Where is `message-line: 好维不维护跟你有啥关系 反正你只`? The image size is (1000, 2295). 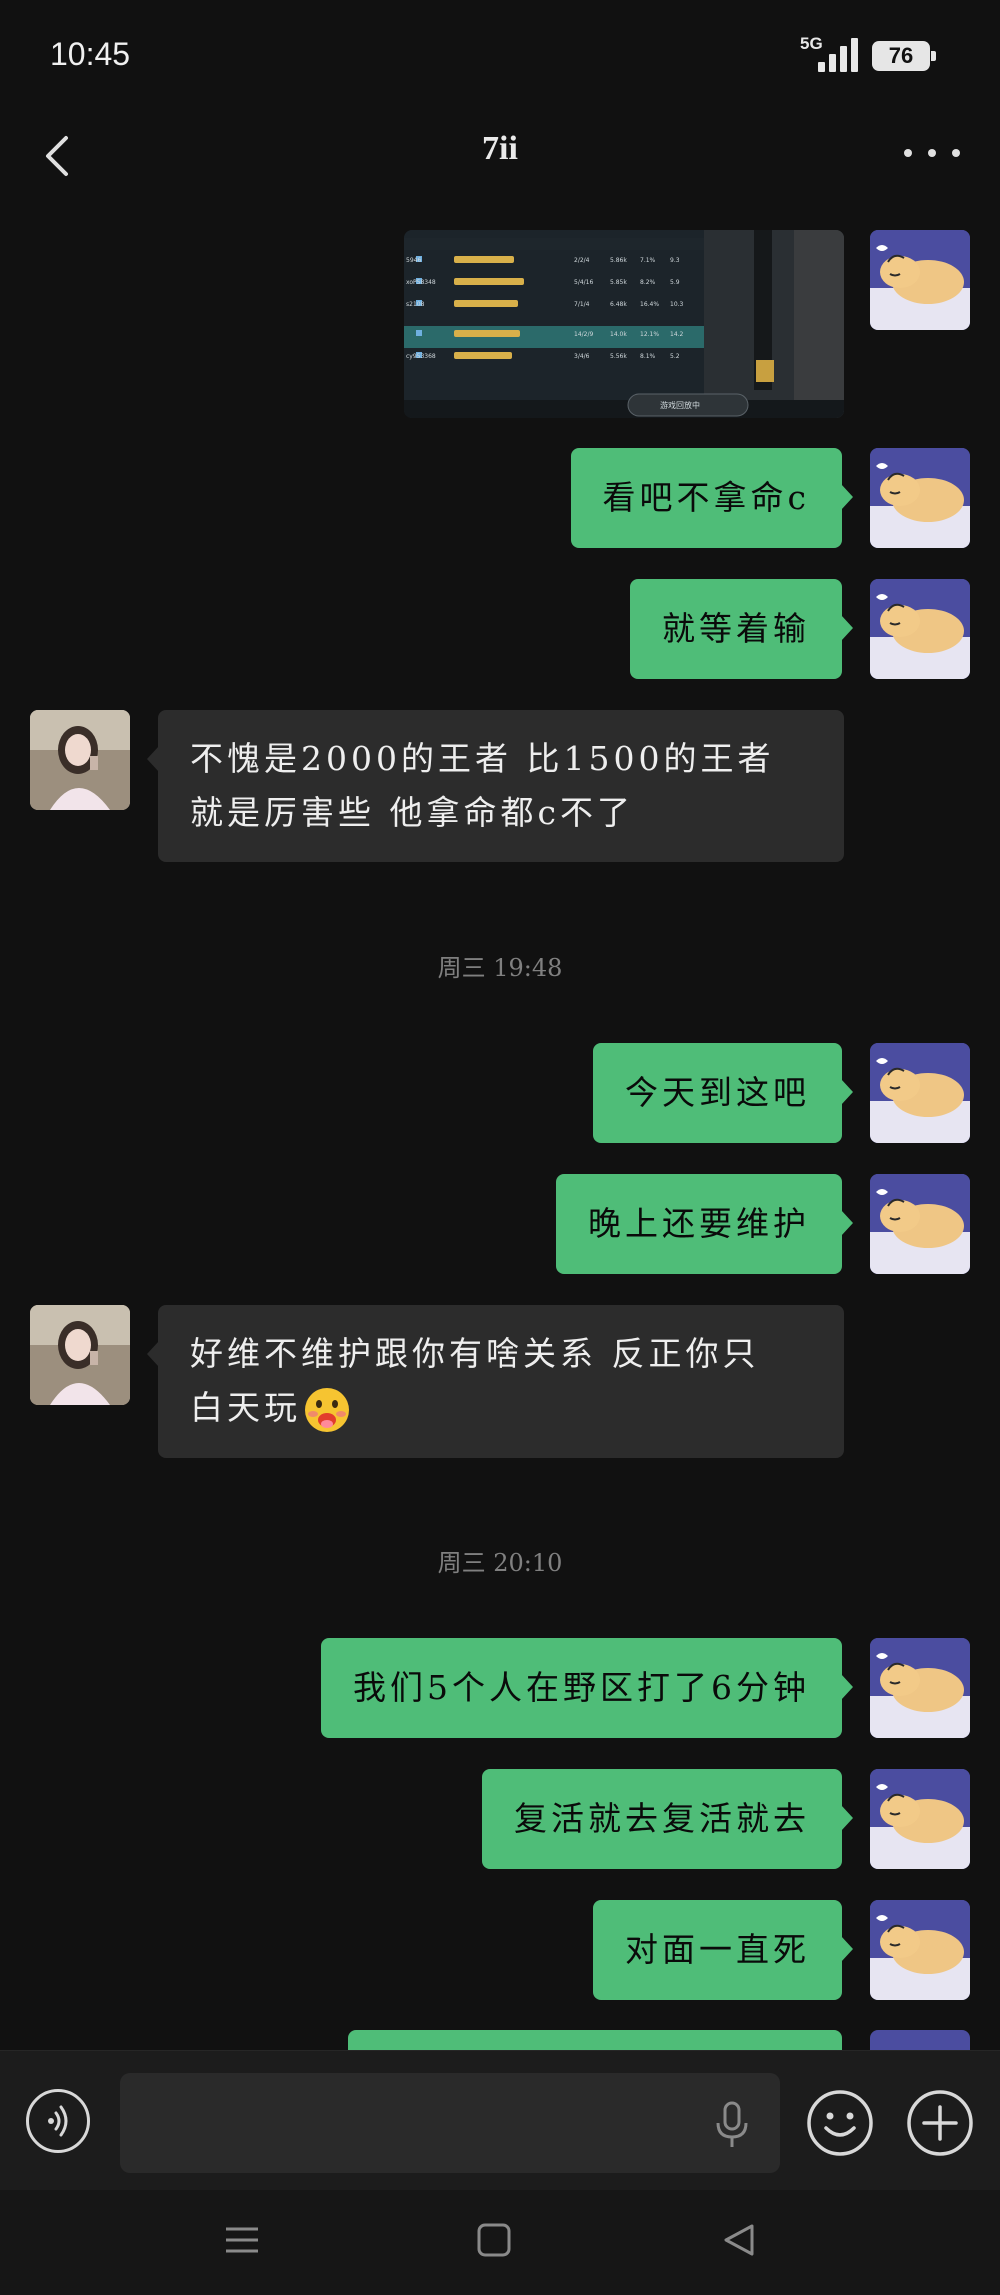
message-line: 好维不维护跟你有啥关系 反正你只 is located at coordinates (475, 1353).